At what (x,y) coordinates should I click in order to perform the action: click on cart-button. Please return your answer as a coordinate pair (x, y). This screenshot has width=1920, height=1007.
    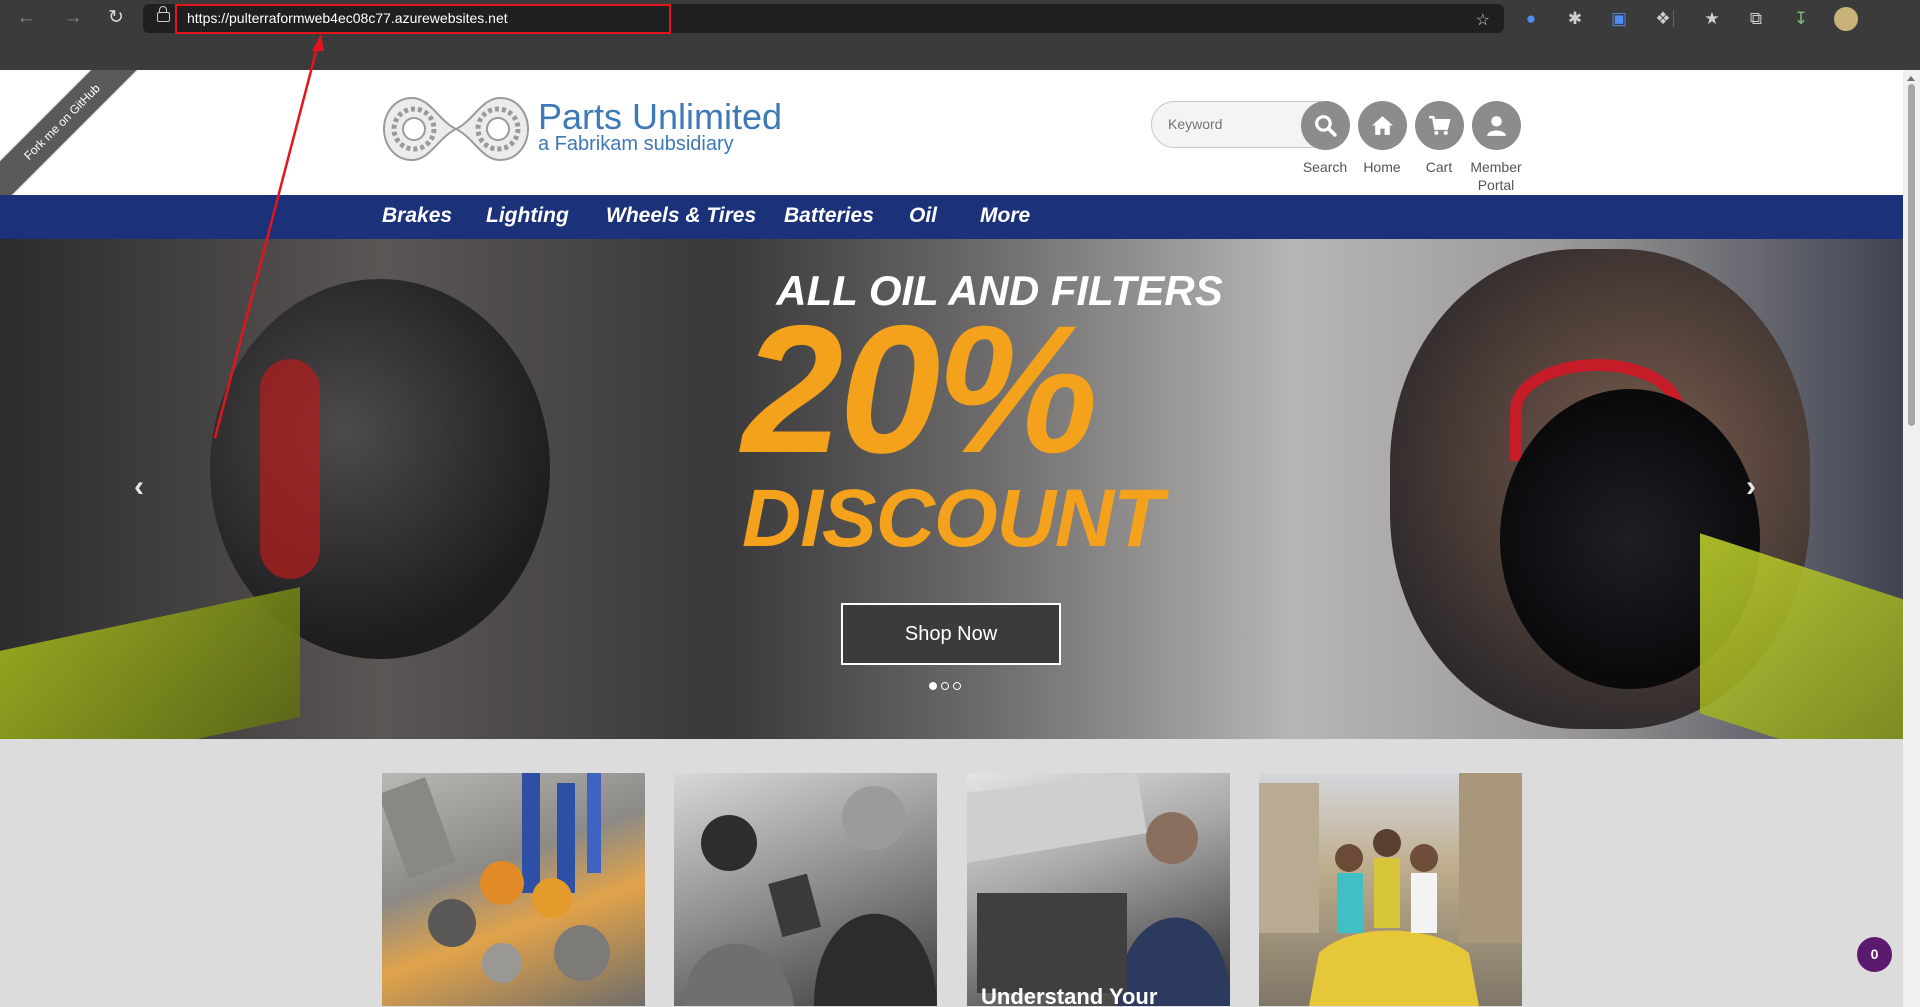
    Looking at the image, I should click on (1439, 125).